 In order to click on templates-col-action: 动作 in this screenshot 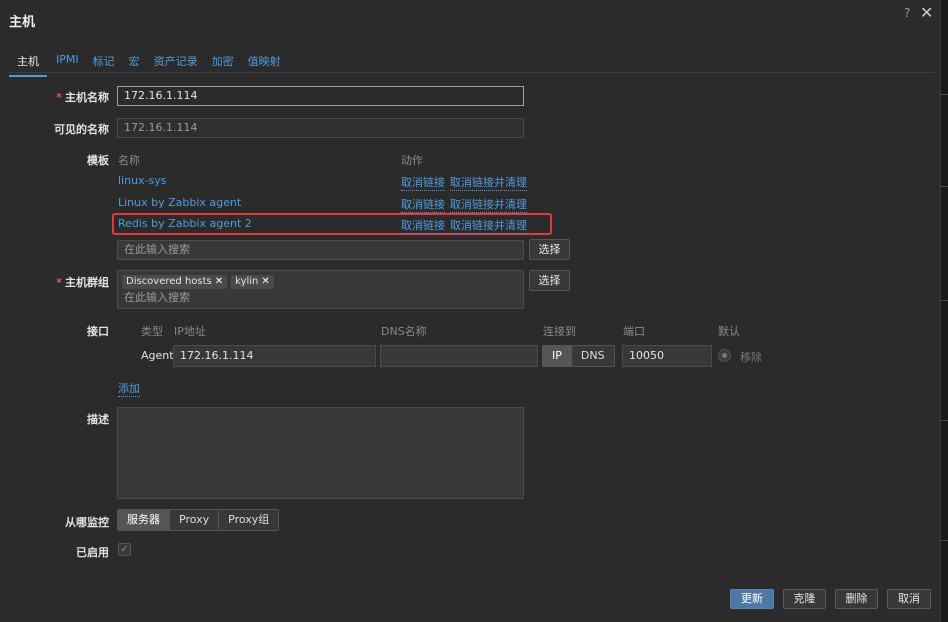, I will do `click(412, 160)`.